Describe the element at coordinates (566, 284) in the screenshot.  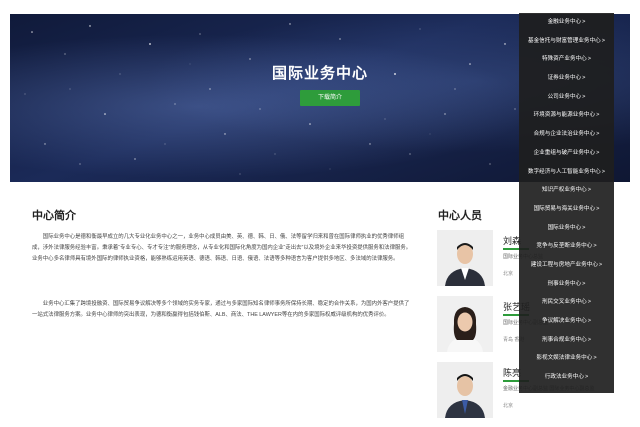
I see `menu-item: 刑事业务中心>` at that location.